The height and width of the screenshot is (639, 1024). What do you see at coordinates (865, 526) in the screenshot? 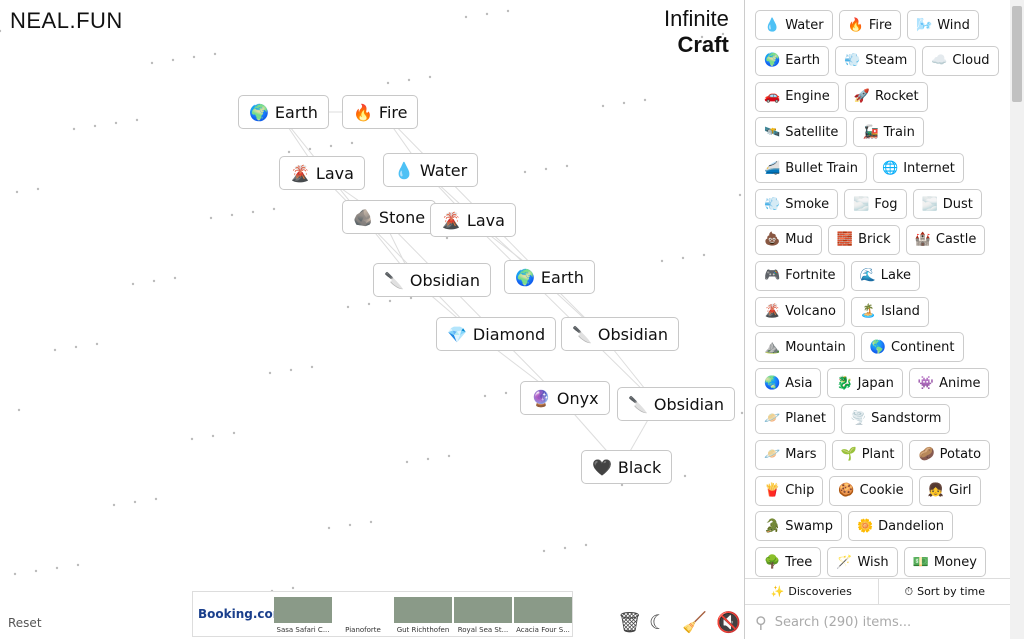
I see `item-icon: 🌼` at bounding box center [865, 526].